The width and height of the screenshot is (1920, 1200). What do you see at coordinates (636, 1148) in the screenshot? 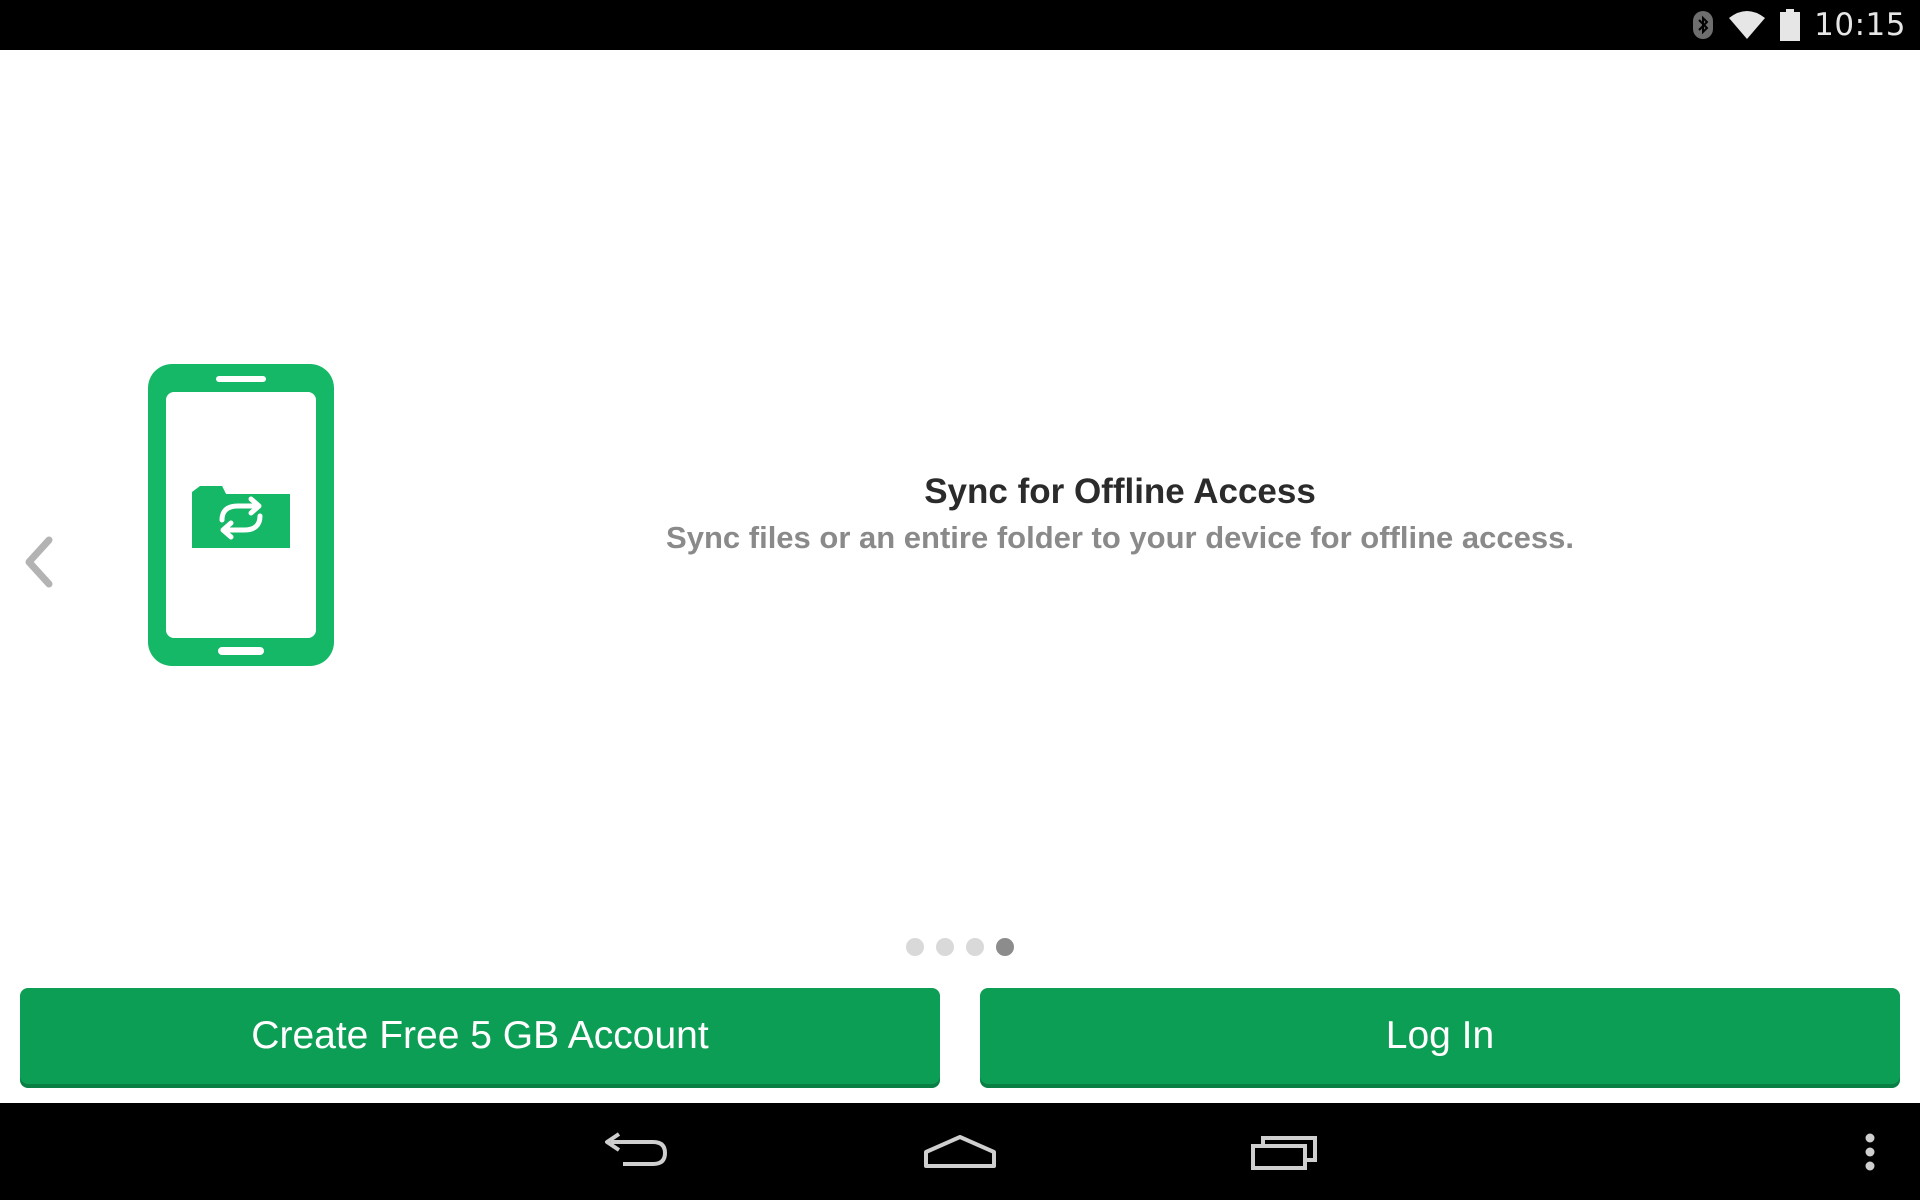
I see `back-icon` at bounding box center [636, 1148].